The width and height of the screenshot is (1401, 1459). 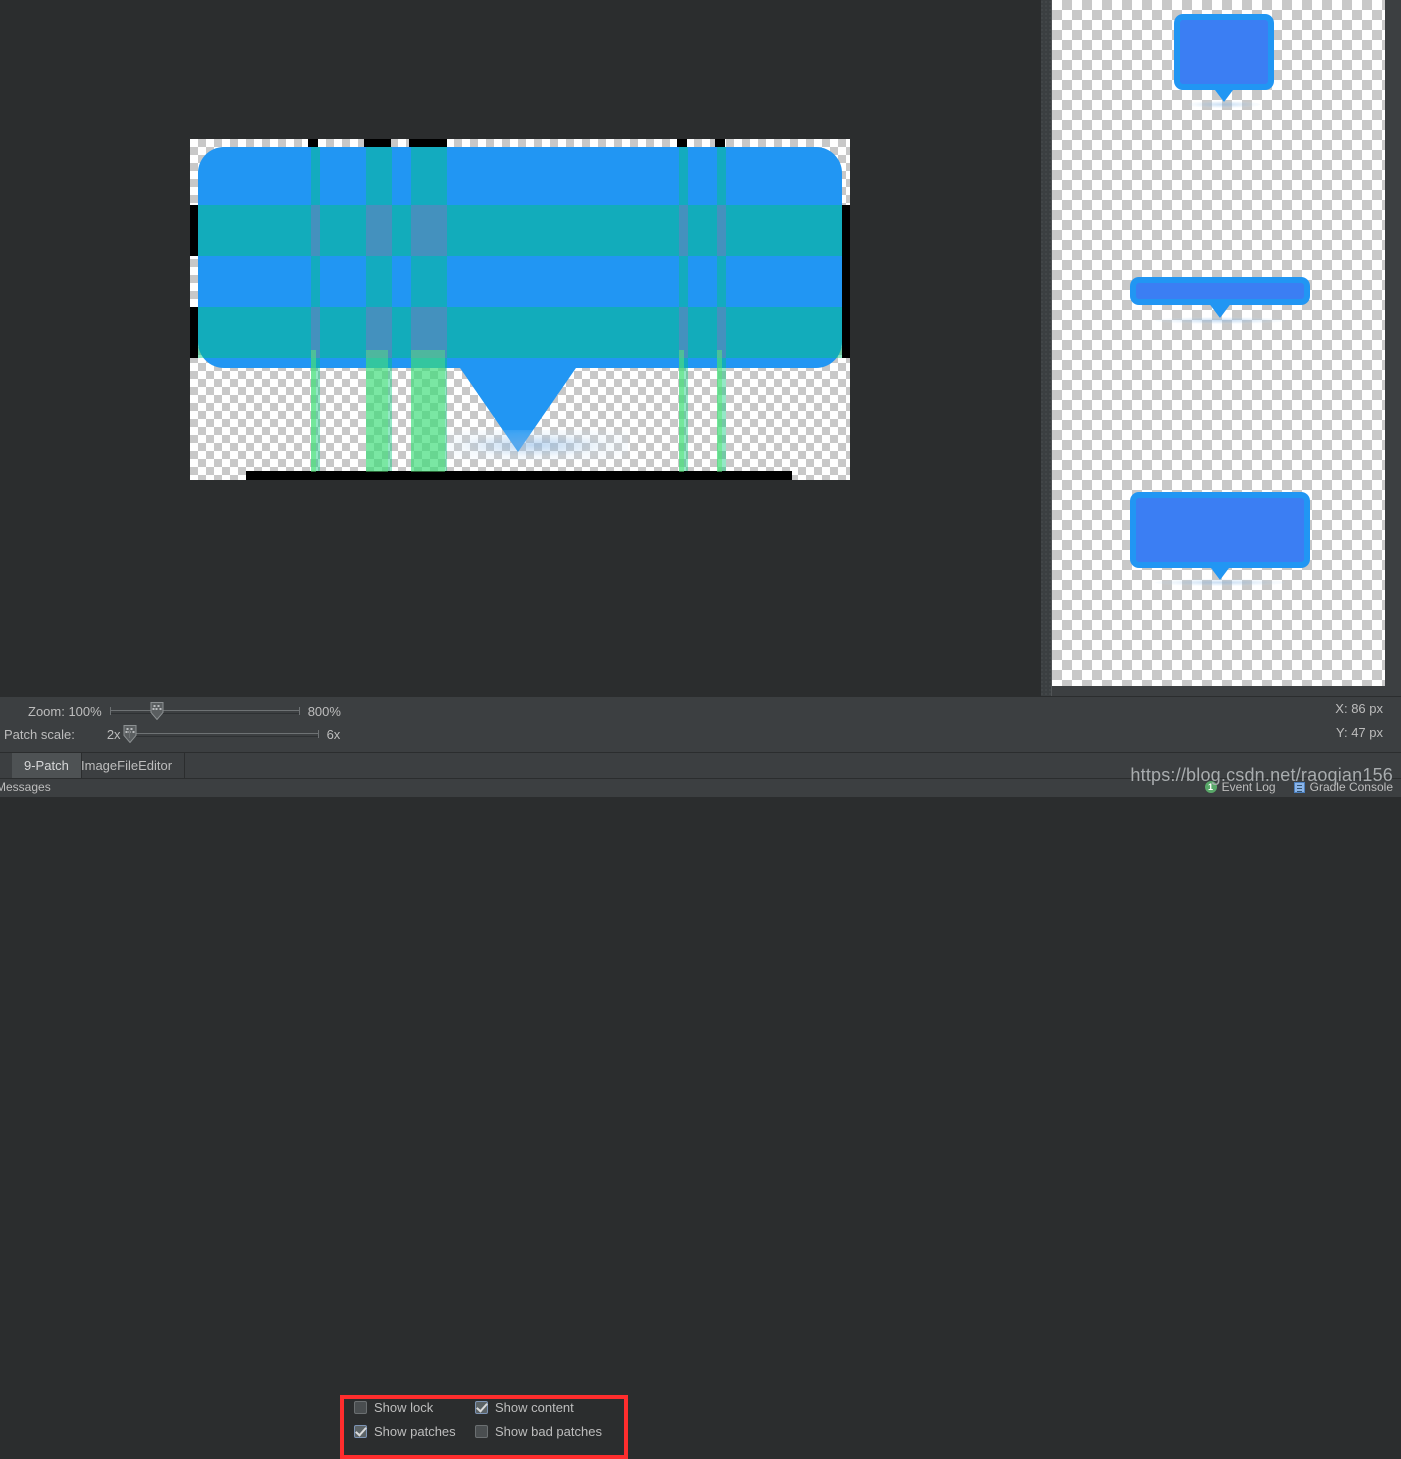 I want to click on tab-image-file-editor: ImageFileEditor, so click(x=127, y=765).